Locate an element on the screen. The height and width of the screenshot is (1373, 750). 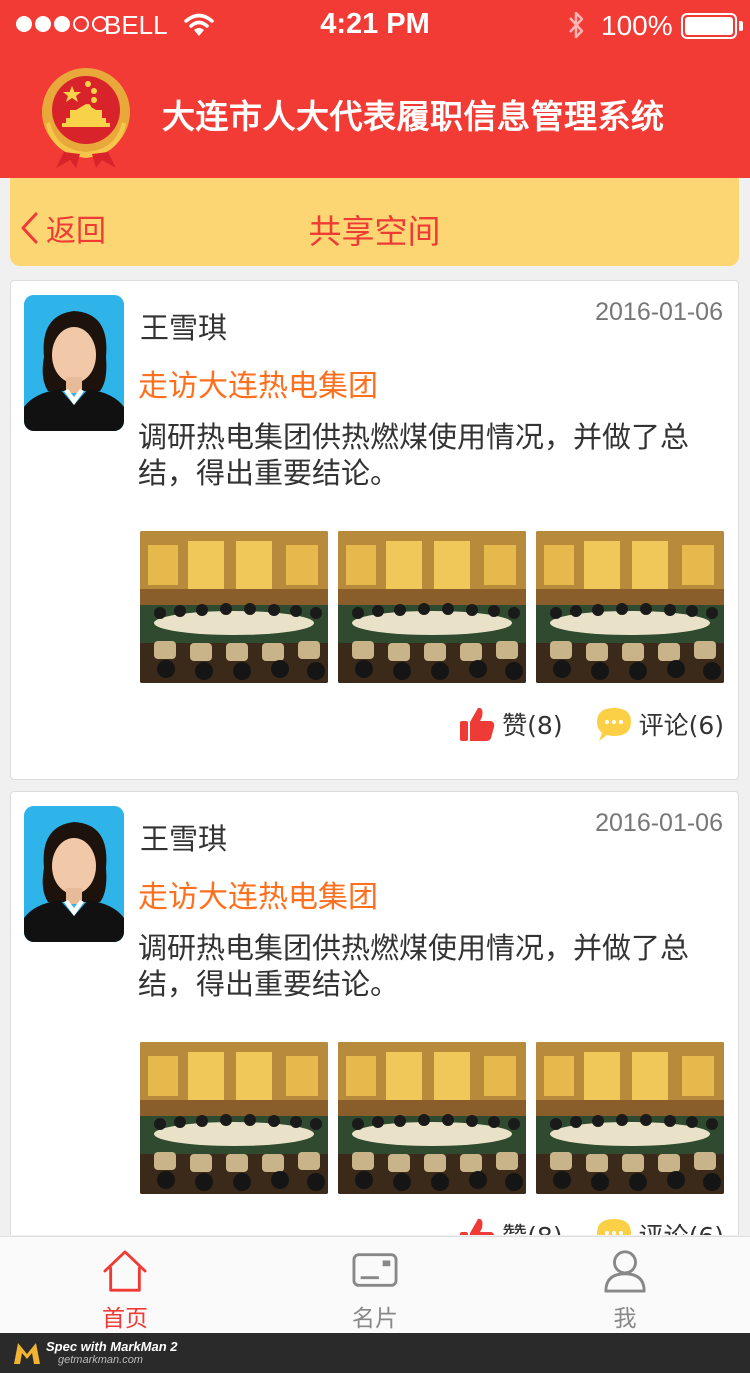
markman-brand: Spec with MarkMan 2 is located at coordinates (112, 1346).